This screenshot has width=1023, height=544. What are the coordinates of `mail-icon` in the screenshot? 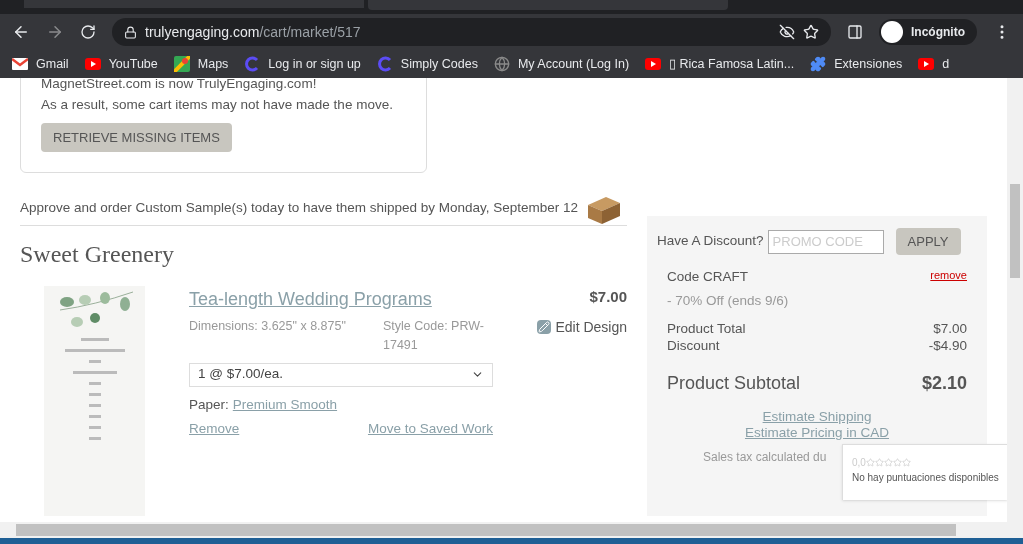 It's located at (20, 64).